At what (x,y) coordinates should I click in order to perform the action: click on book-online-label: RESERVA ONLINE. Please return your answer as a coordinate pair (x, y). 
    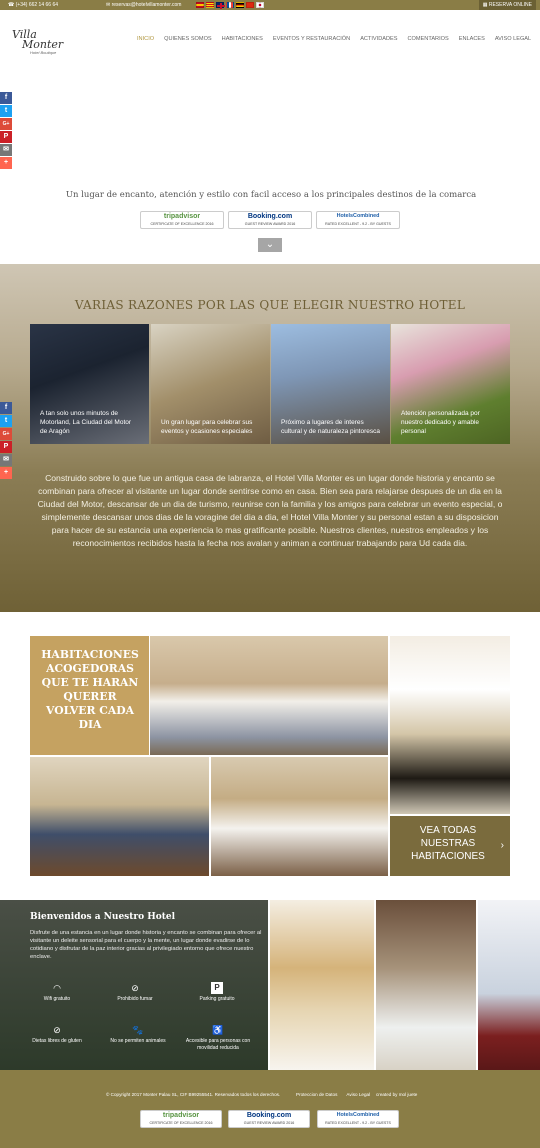
    Looking at the image, I should click on (510, 5).